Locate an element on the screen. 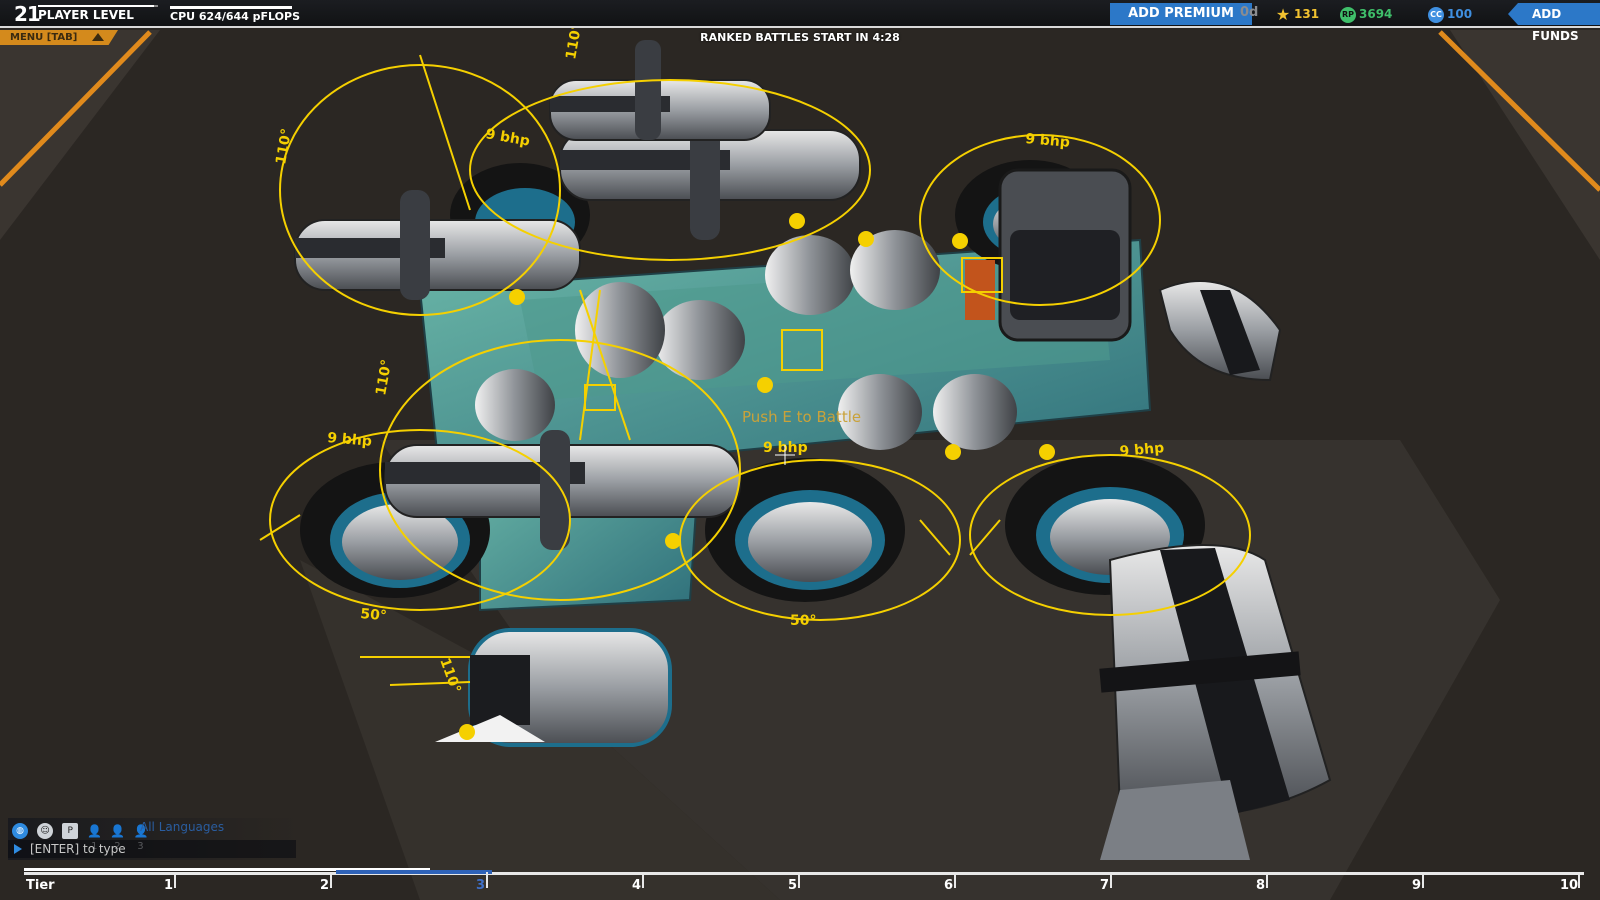 The height and width of the screenshot is (900, 1600). stars-counter: ★ 131 is located at coordinates (1297, 14).